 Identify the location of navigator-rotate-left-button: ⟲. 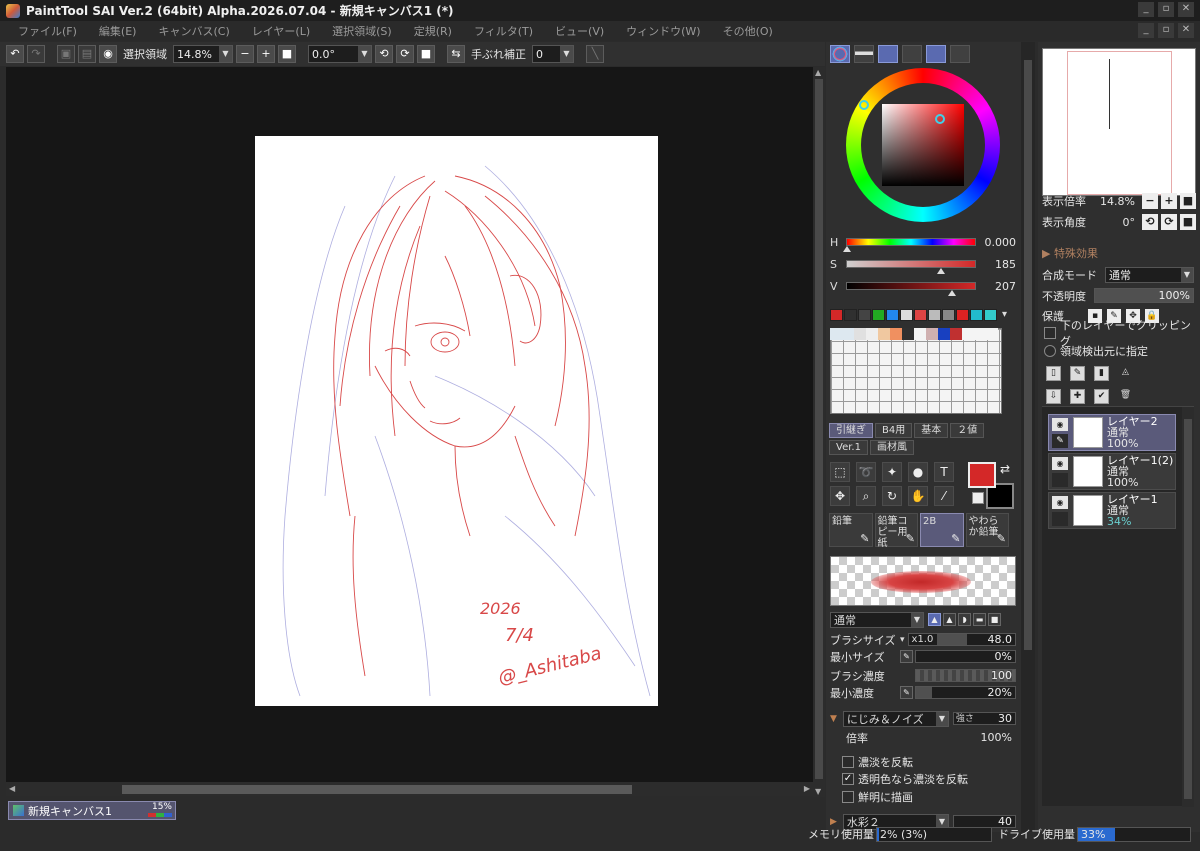
(1150, 222).